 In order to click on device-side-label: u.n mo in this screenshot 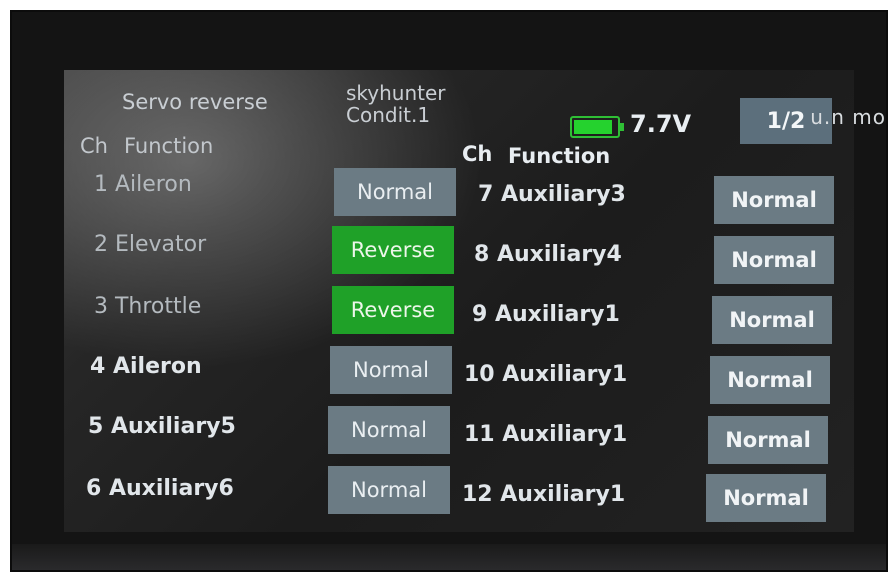, I will do `click(848, 117)`.